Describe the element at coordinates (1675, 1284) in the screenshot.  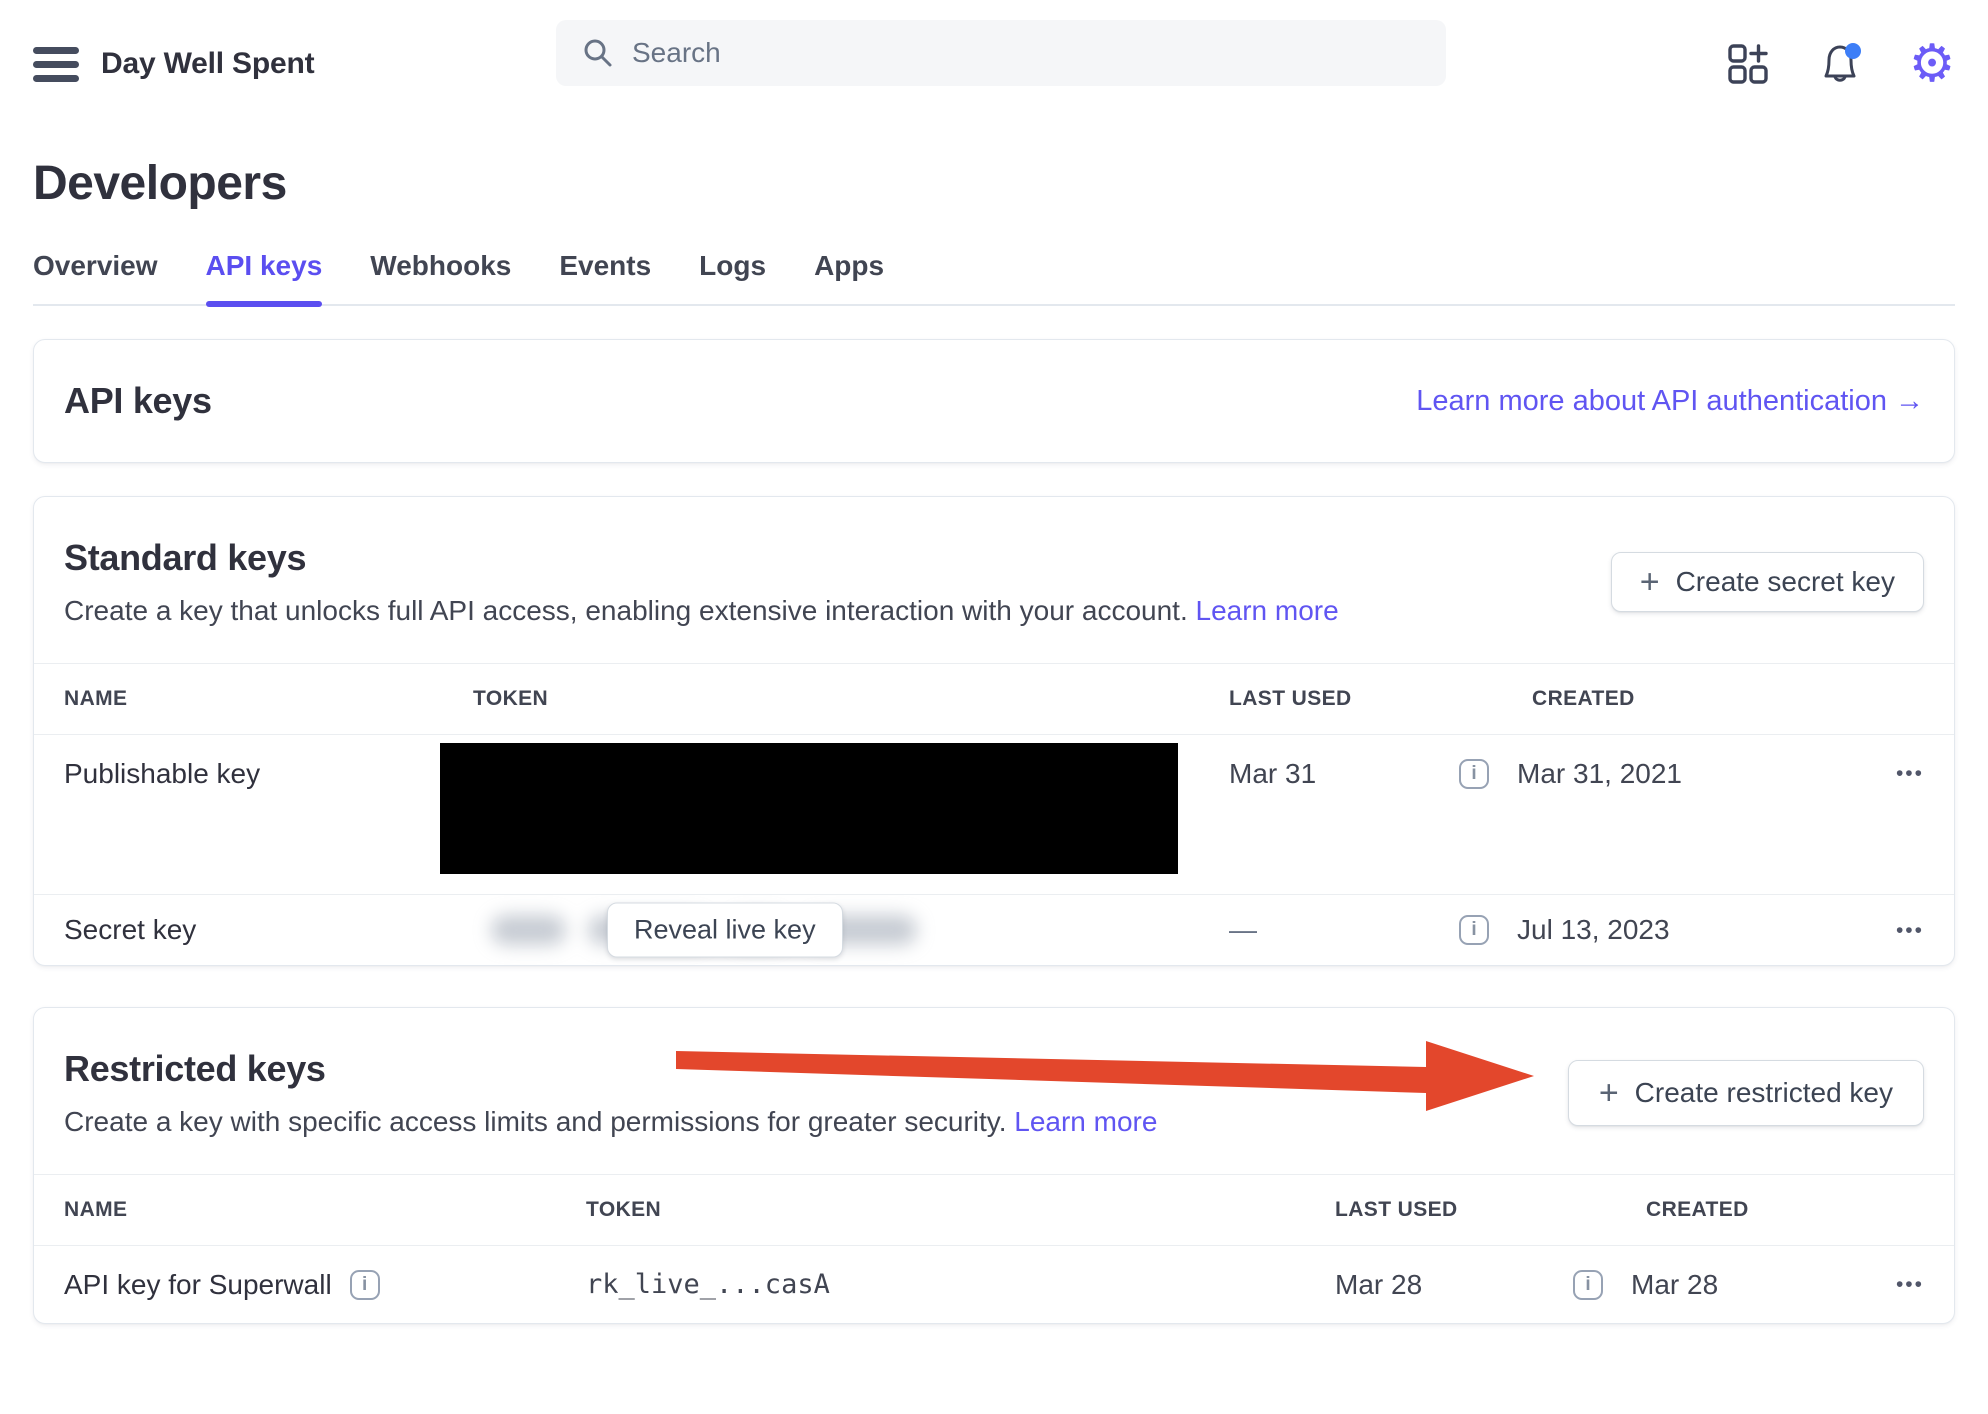
I see `created-value: Mar 28` at that location.